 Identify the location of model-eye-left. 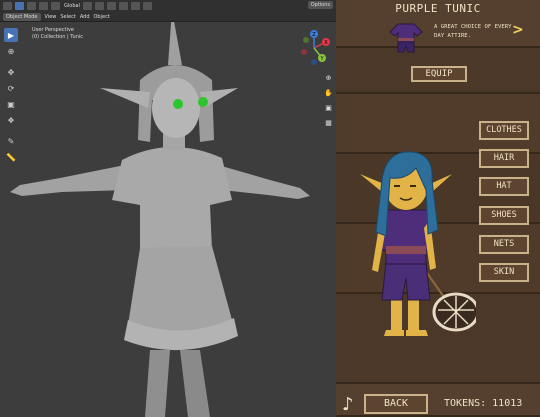
(178, 104).